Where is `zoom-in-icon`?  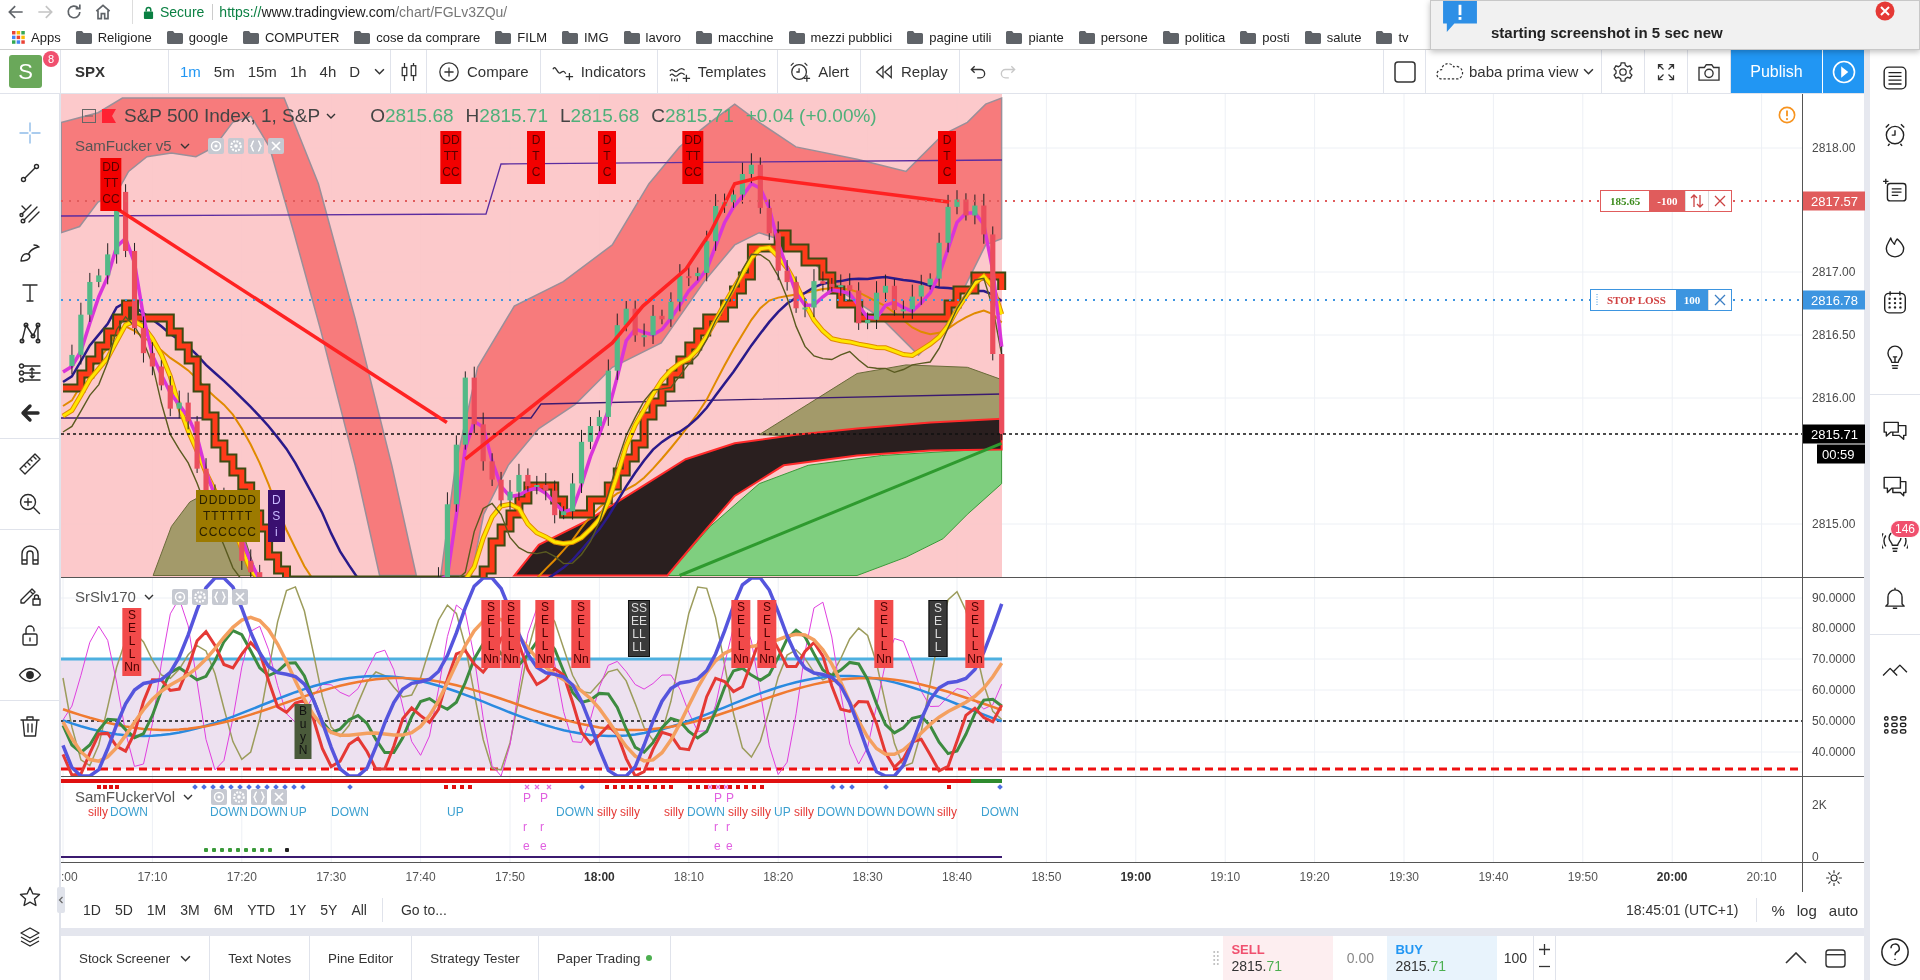 zoom-in-icon is located at coordinates (29, 504).